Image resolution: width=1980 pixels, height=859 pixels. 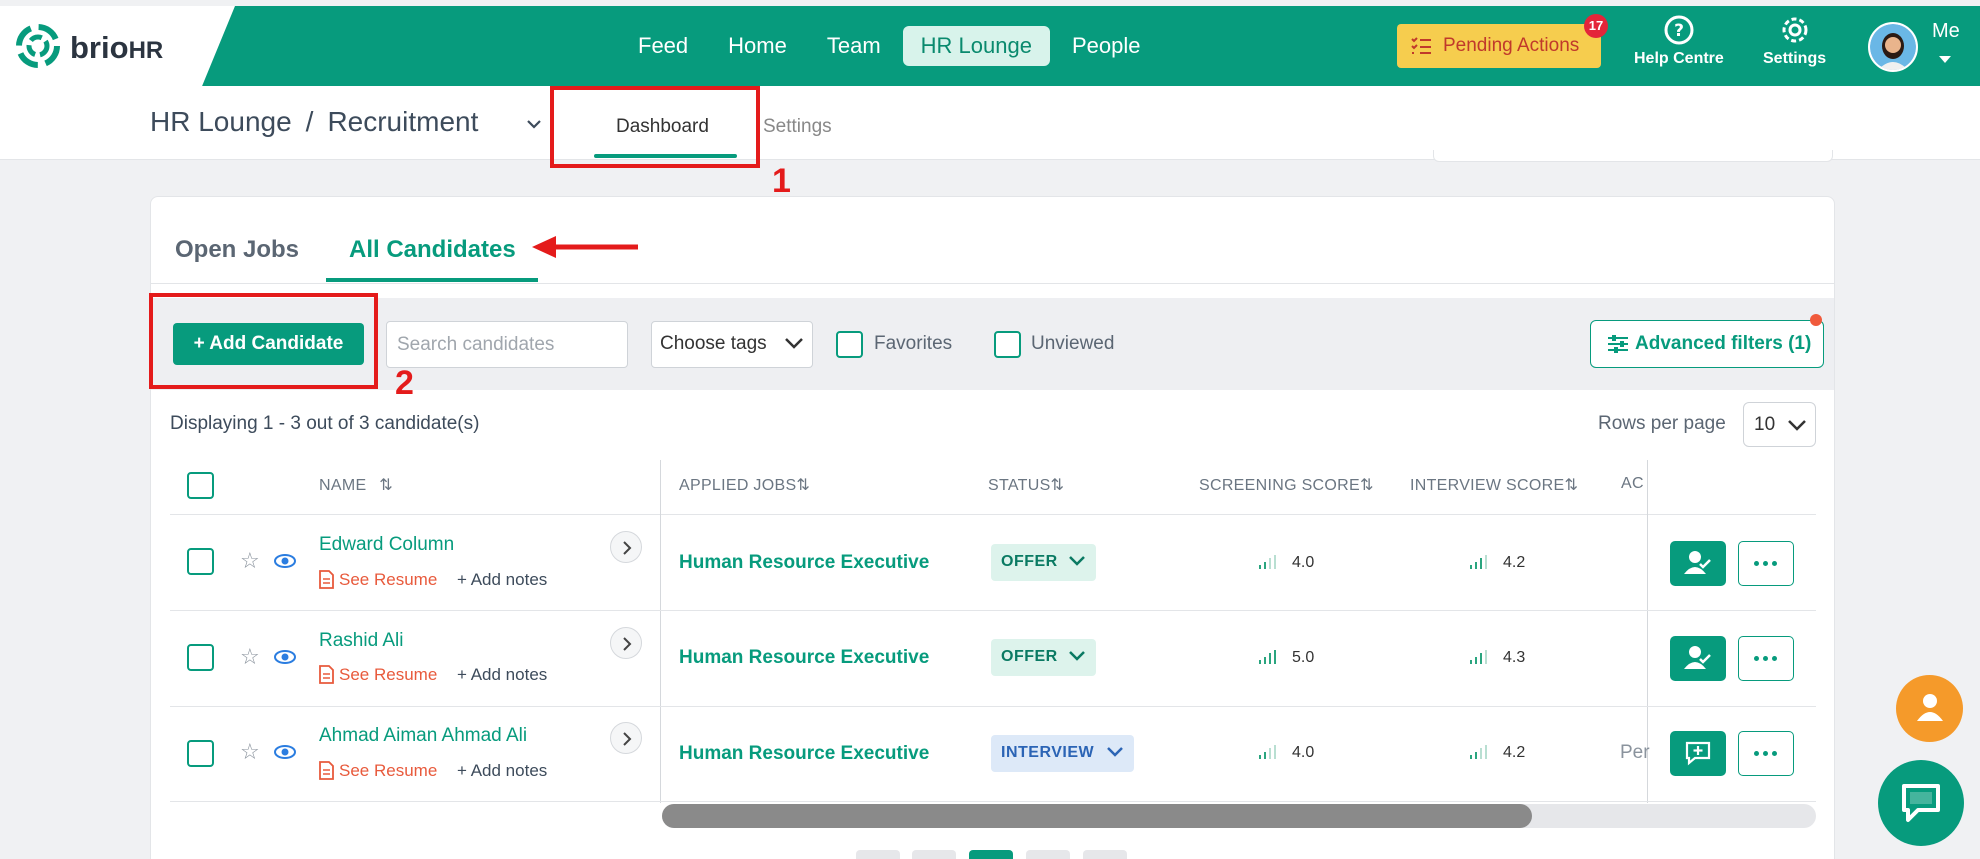 I want to click on logo: brioHR, so click(x=117, y=46).